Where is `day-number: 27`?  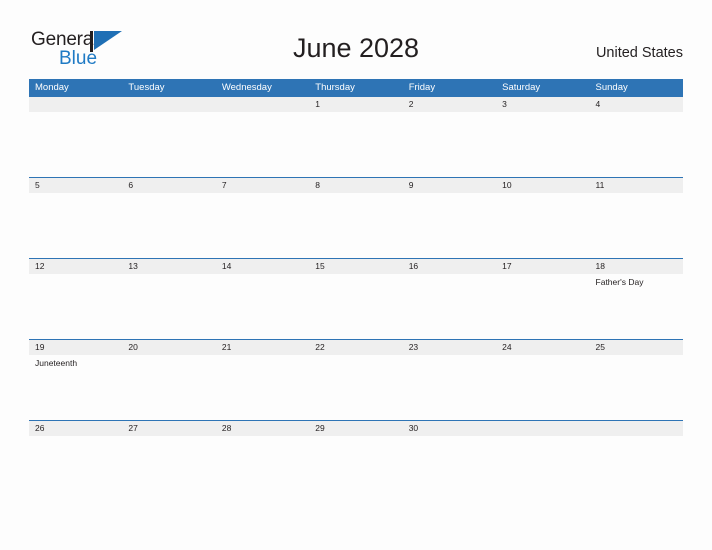 day-number: 27 is located at coordinates (168, 428).